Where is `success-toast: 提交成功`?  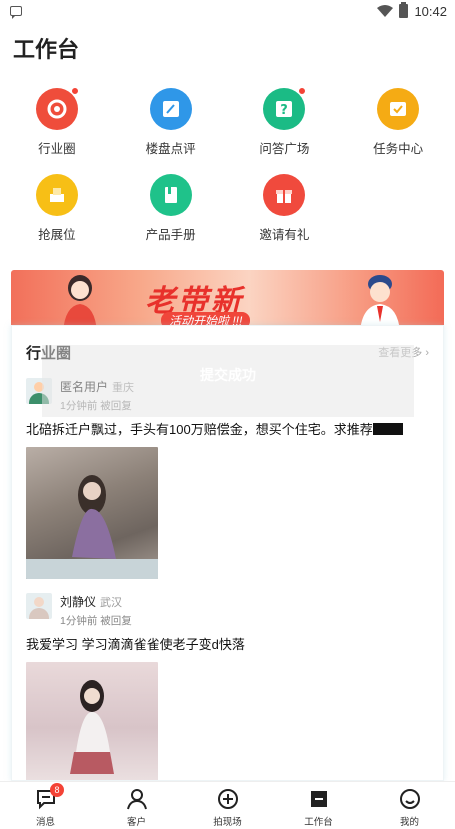 success-toast: 提交成功 is located at coordinates (228, 381).